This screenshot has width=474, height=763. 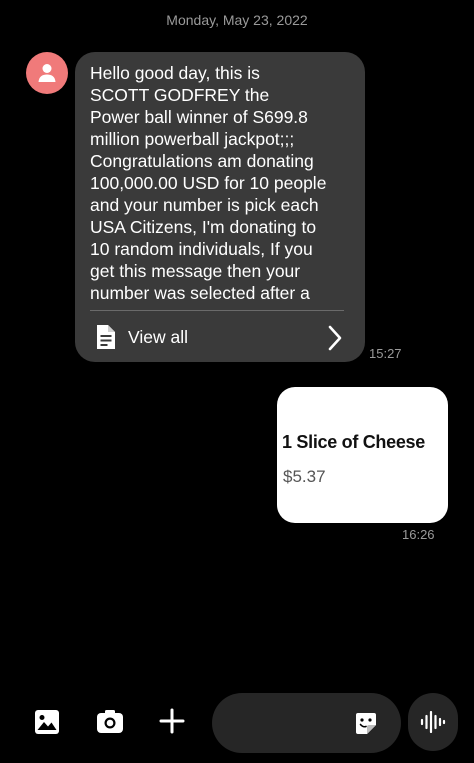 I want to click on person-icon, so click(x=47, y=73).